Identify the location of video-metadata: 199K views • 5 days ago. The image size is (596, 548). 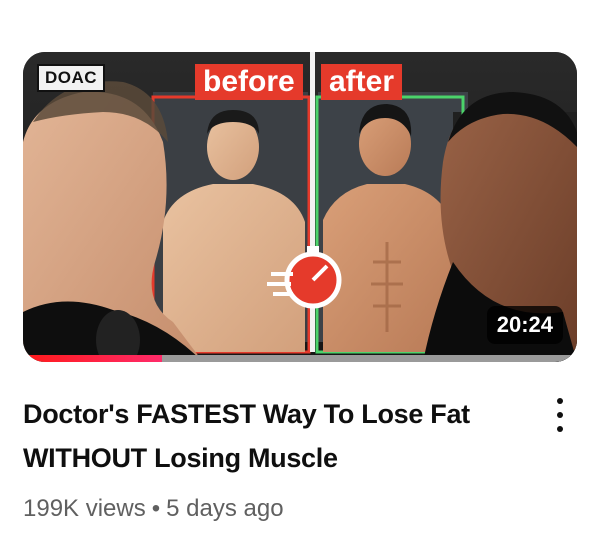
(153, 509).